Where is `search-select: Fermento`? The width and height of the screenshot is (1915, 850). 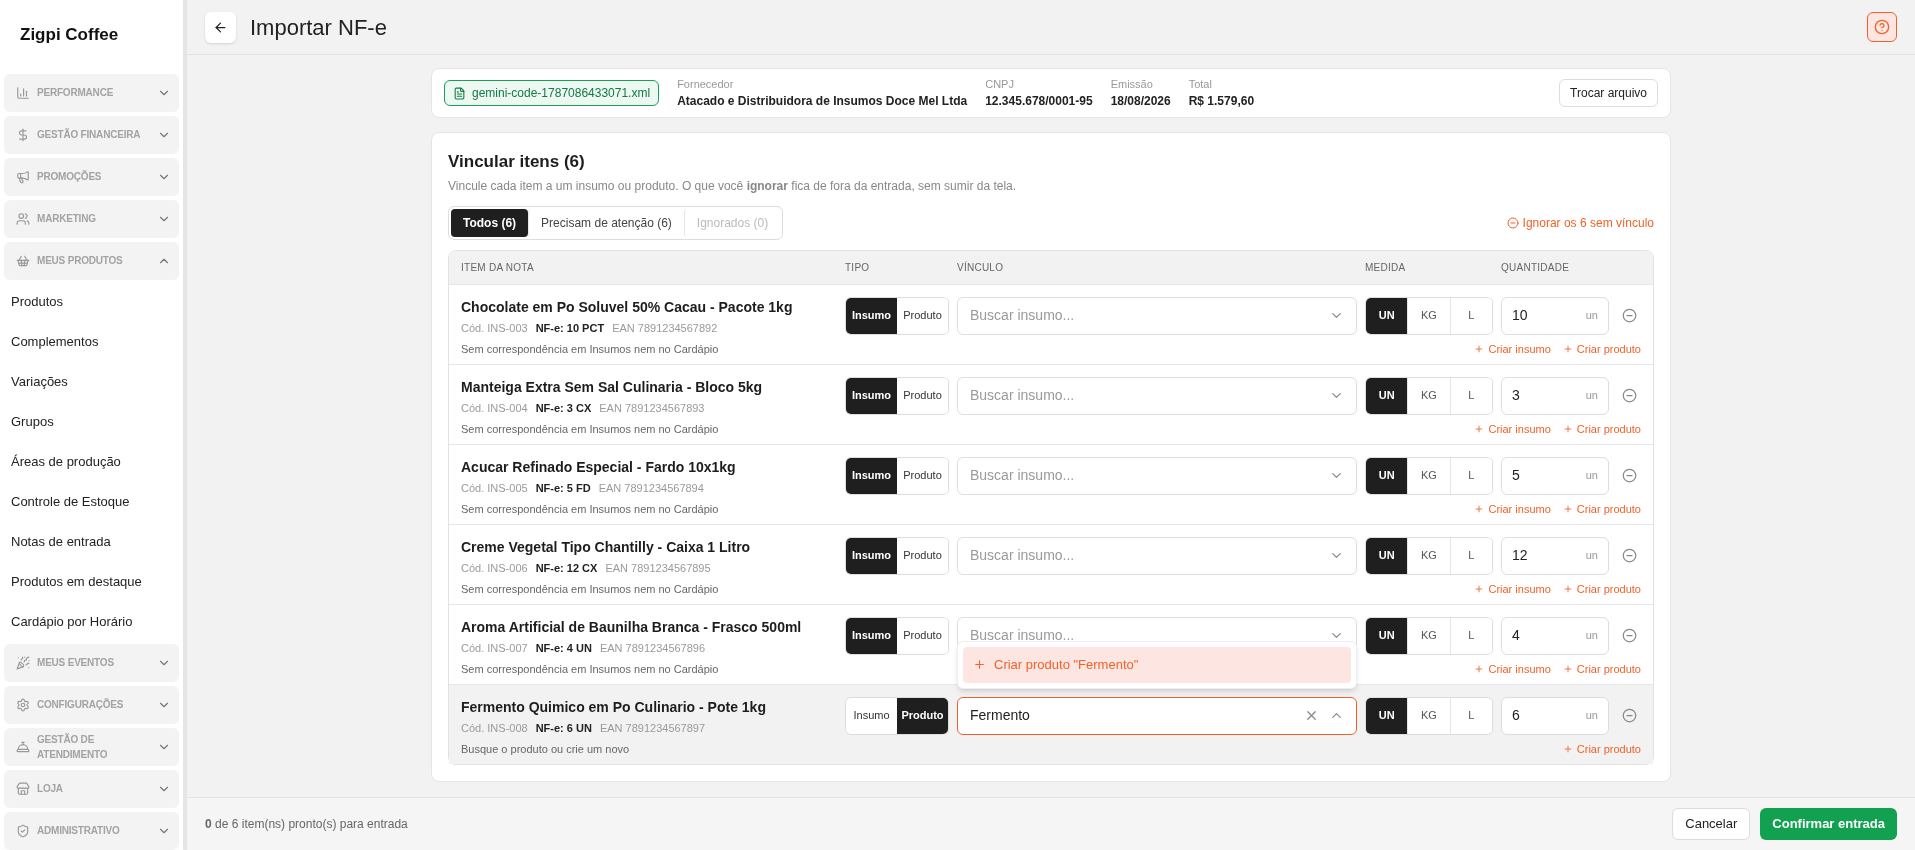 search-select: Fermento is located at coordinates (1157, 715).